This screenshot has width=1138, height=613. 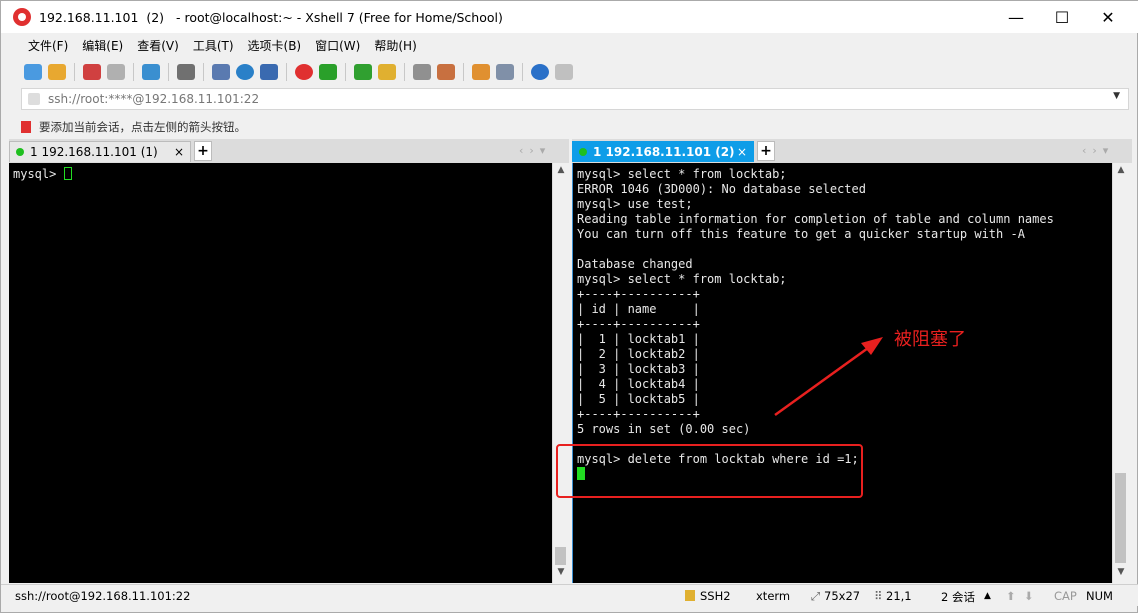 What do you see at coordinates (363, 72) in the screenshot?
I see `fullscreen-icon` at bounding box center [363, 72].